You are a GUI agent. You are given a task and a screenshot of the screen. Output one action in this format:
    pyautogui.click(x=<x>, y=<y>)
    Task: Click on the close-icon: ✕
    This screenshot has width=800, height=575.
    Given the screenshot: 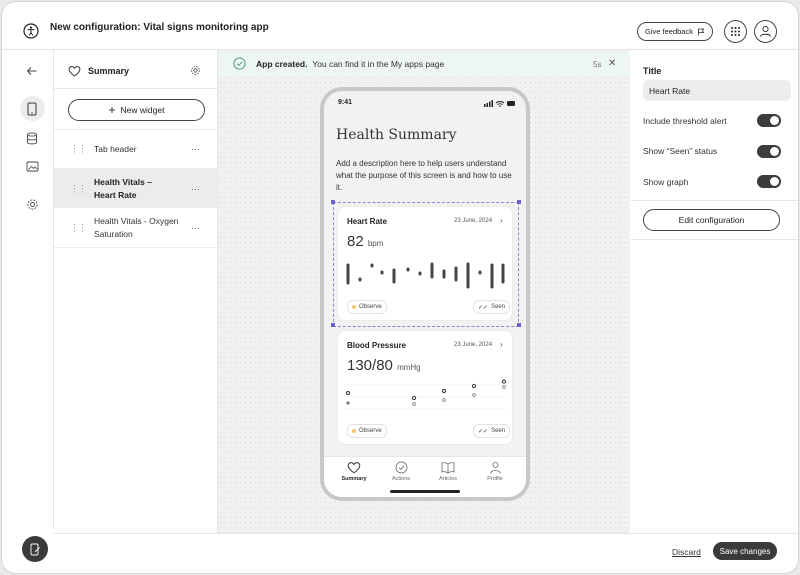 What is the action you would take?
    pyautogui.click(x=612, y=63)
    